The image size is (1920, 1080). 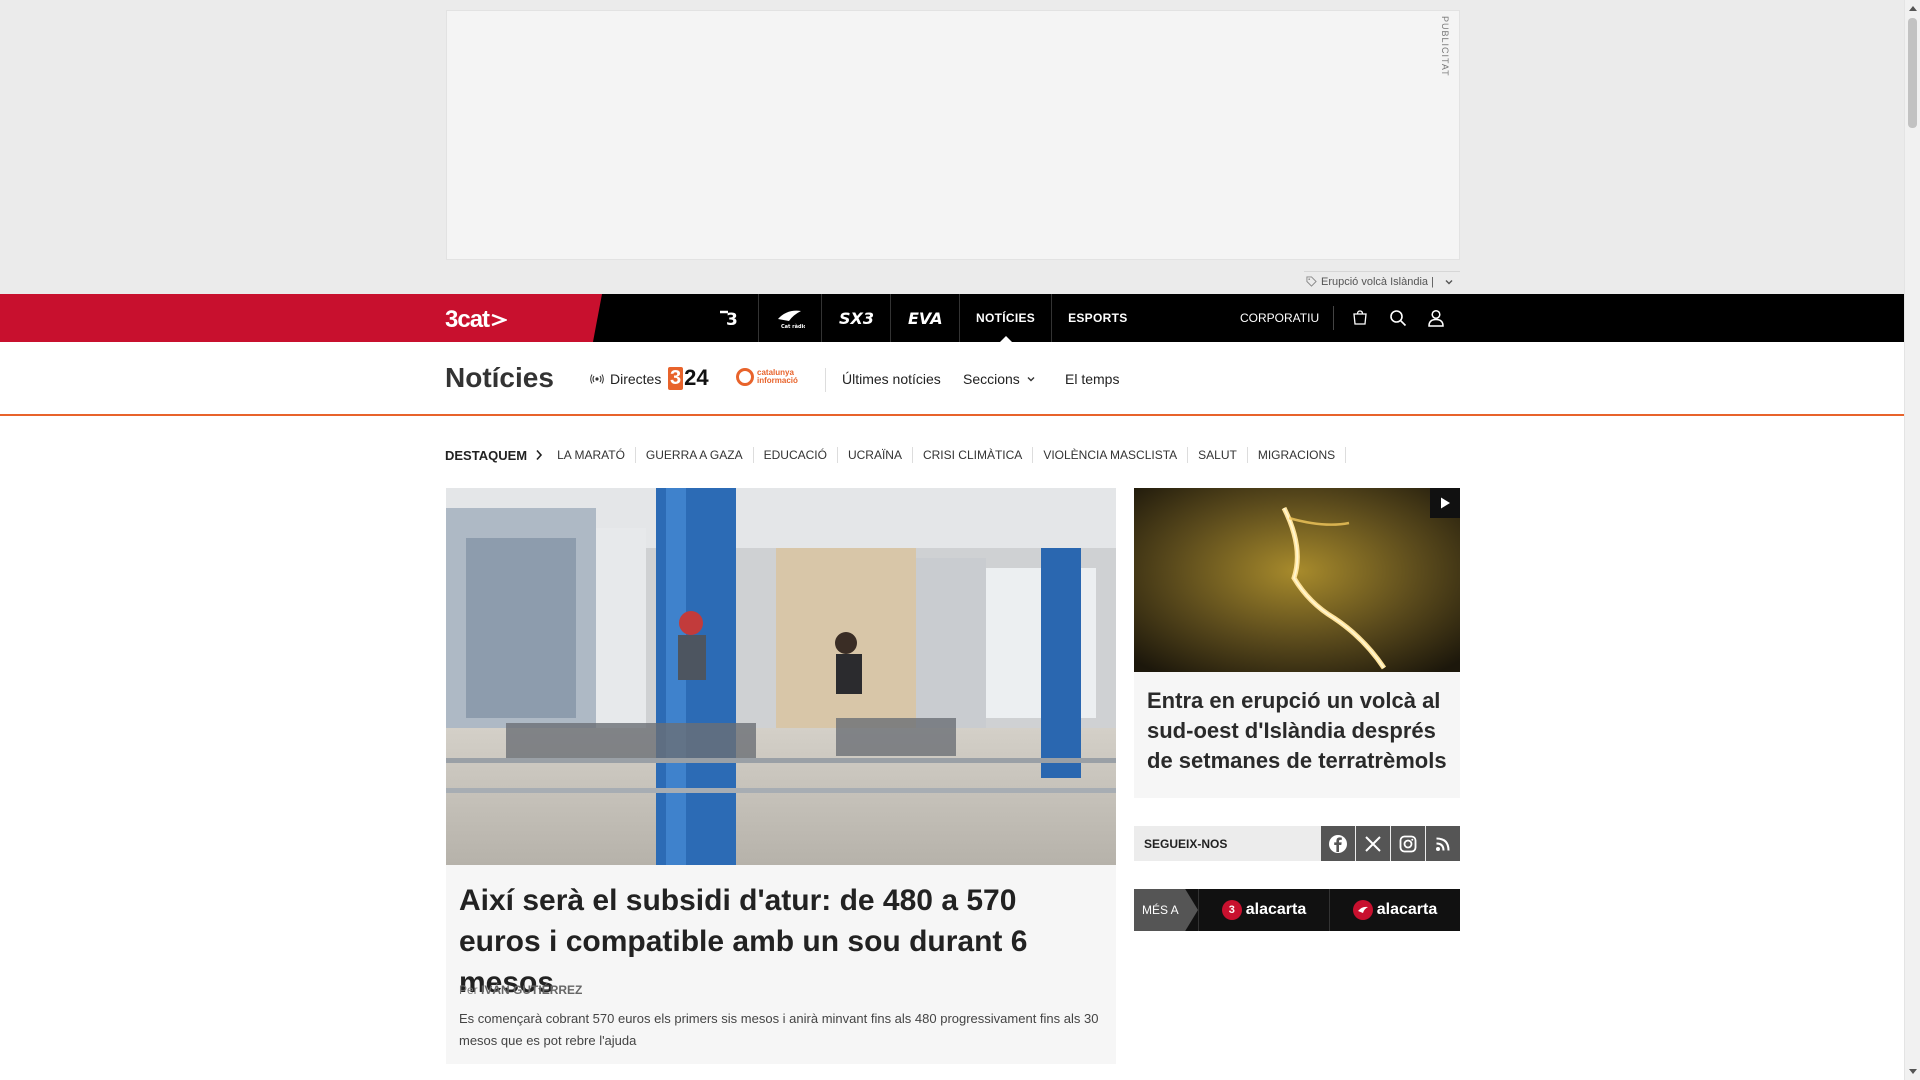 I want to click on ad-banner, so click(x=953, y=135).